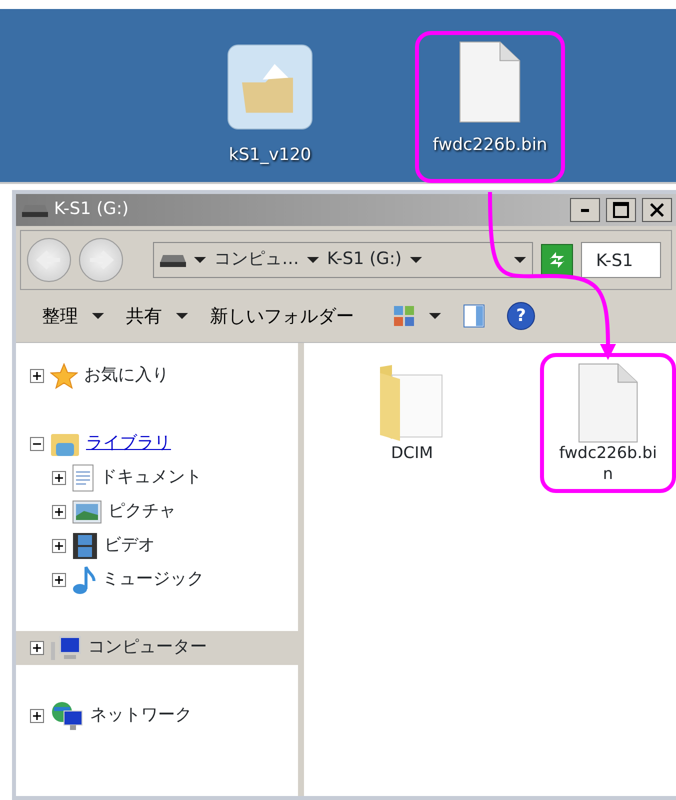 Image resolution: width=676 pixels, height=800 pixels. I want to click on toolbar-button: 新しいフォルダー, so click(282, 316).